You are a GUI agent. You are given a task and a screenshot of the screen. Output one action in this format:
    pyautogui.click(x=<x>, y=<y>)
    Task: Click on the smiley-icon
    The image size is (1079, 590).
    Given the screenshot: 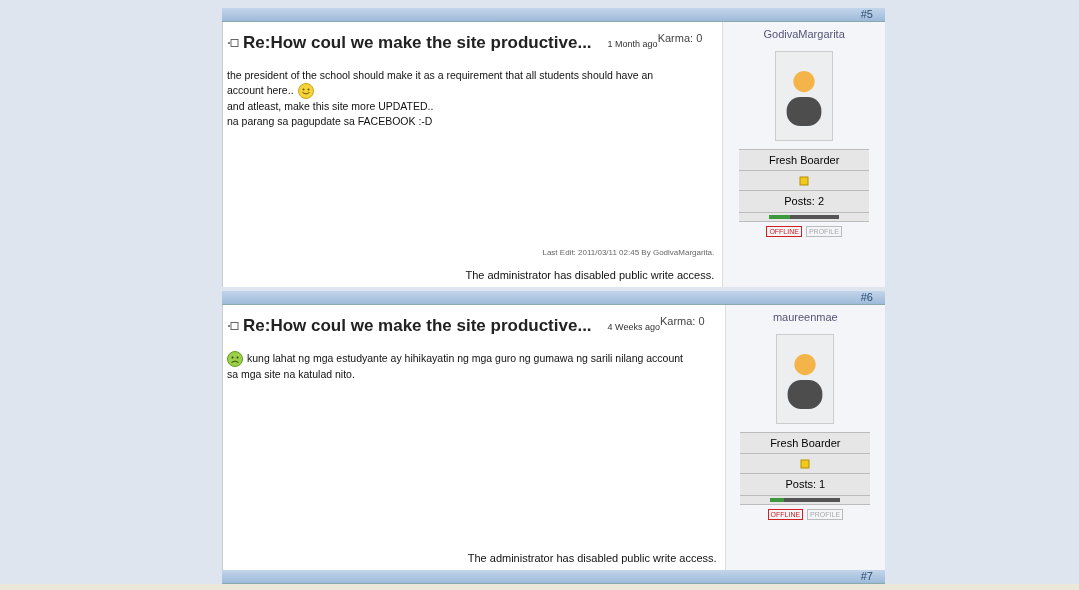 What is the action you would take?
    pyautogui.click(x=305, y=90)
    